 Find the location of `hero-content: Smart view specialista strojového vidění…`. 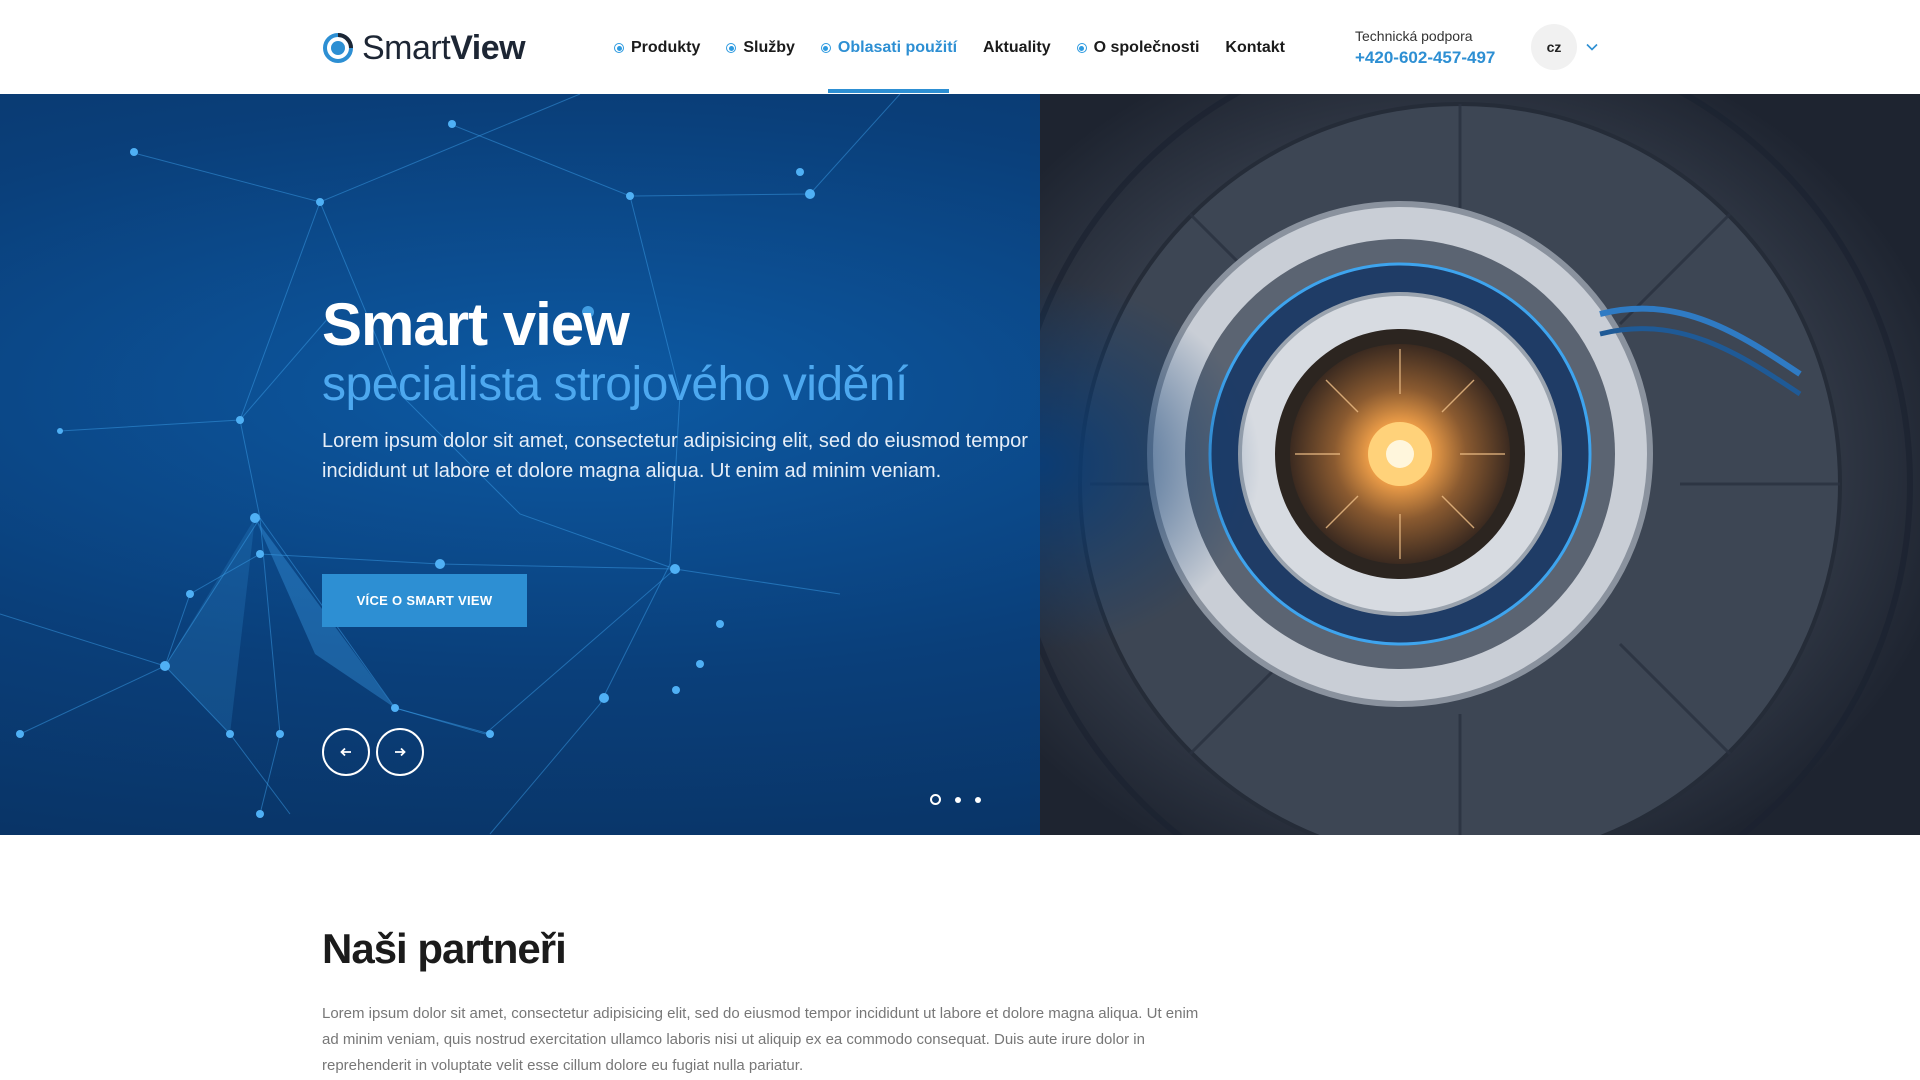

hero-content: Smart view specialista strojového vidění… is located at coordinates (692, 390).